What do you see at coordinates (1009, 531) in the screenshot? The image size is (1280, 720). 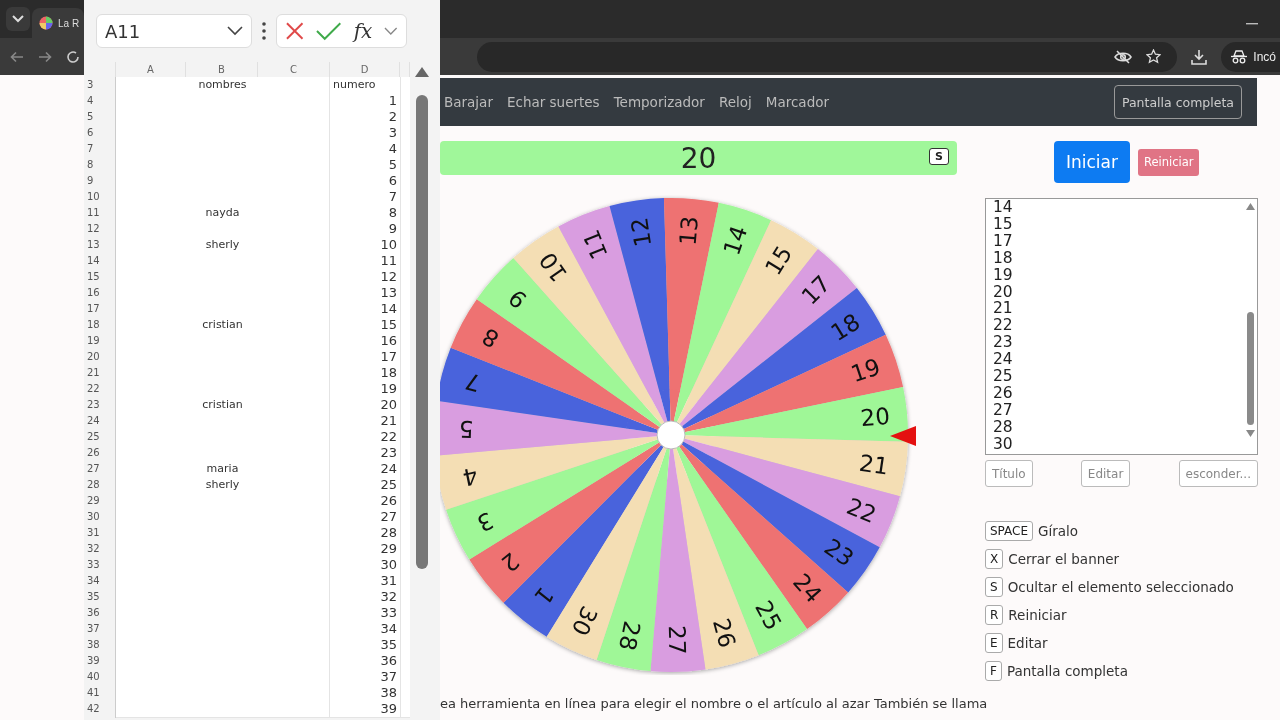 I see `keyboard-key: SPACE` at bounding box center [1009, 531].